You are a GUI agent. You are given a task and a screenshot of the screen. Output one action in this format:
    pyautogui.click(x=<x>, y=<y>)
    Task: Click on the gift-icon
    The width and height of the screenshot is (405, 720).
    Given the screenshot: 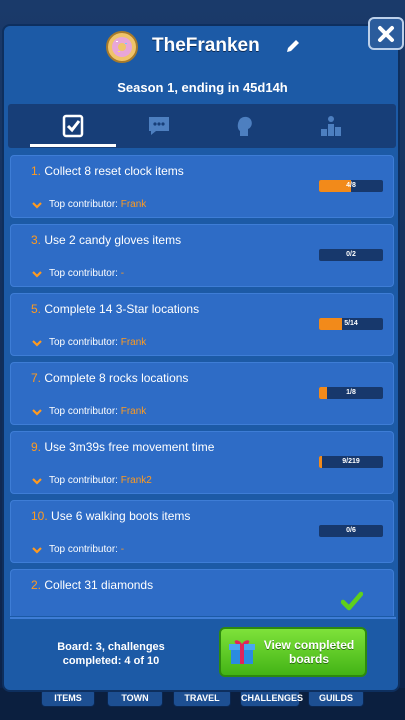 What is the action you would take?
    pyautogui.click(x=242, y=652)
    